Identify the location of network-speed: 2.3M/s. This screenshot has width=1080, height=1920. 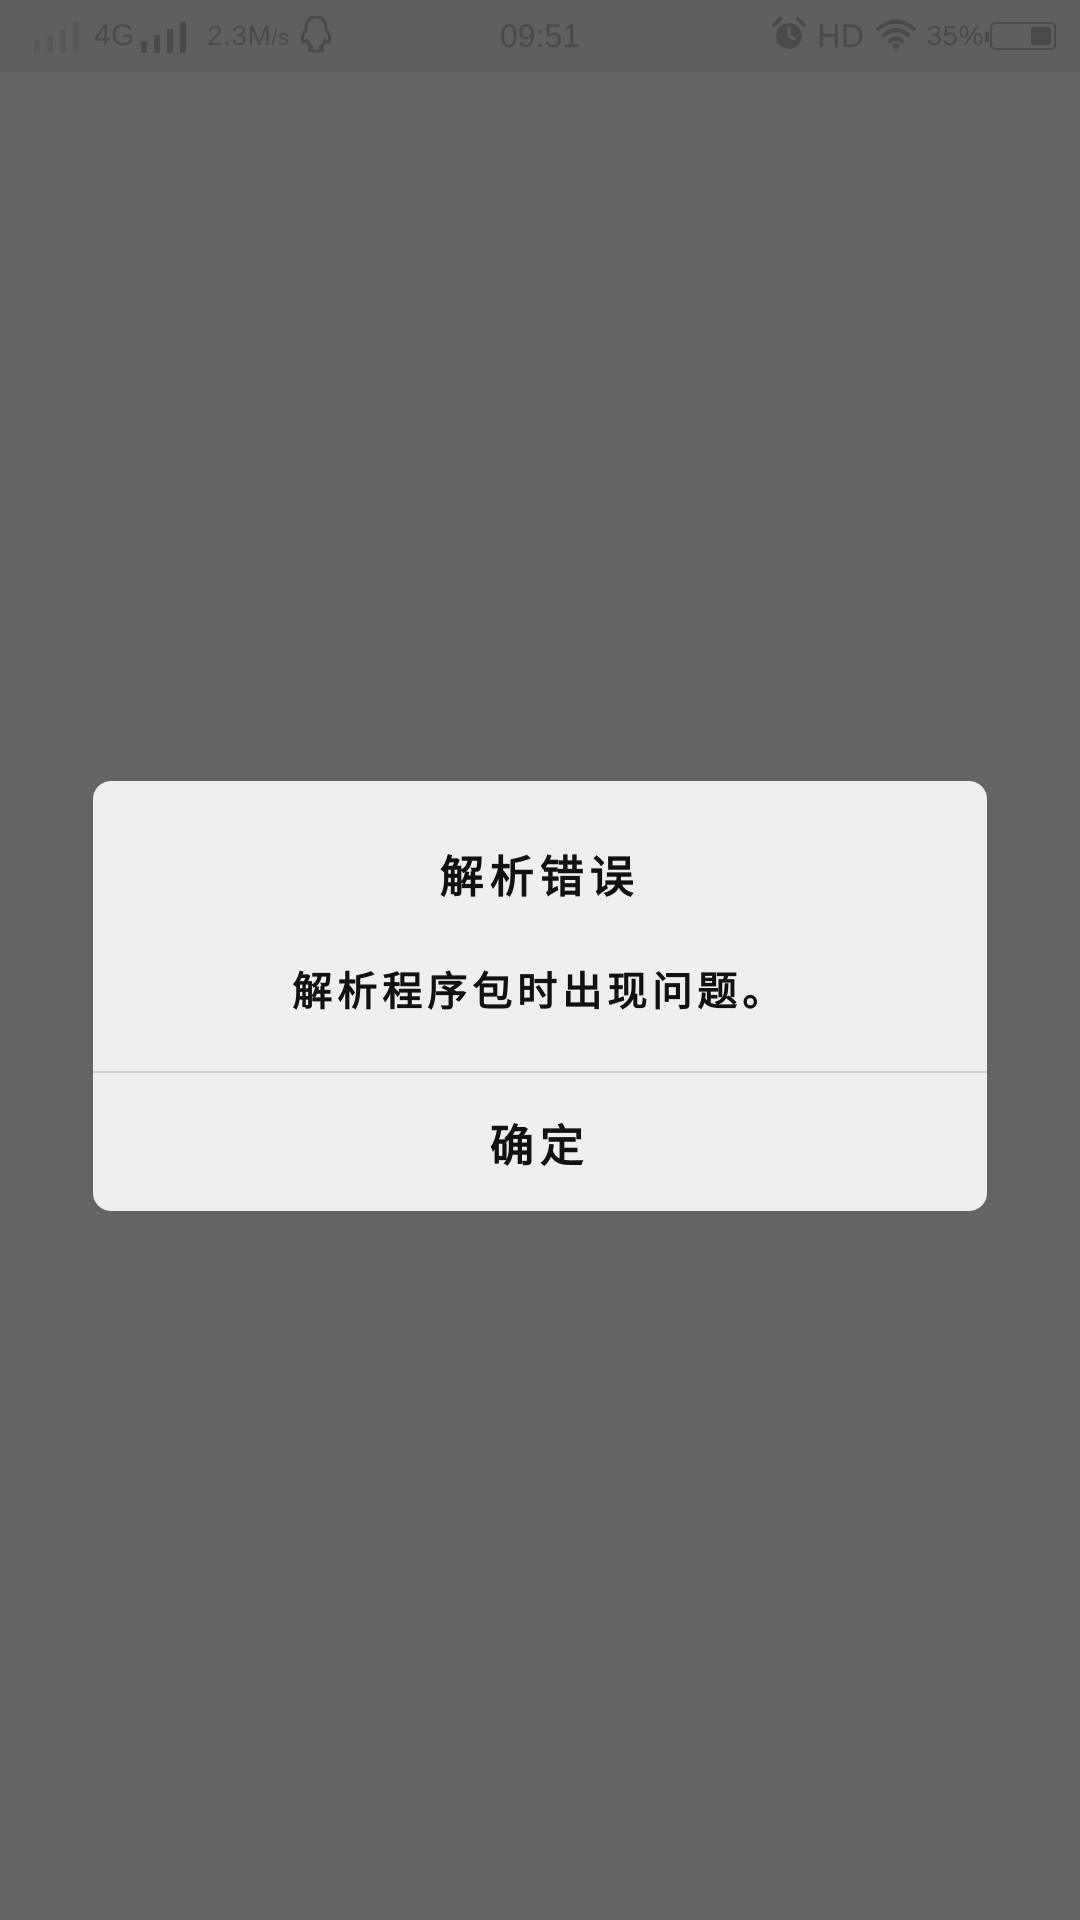
(248, 36).